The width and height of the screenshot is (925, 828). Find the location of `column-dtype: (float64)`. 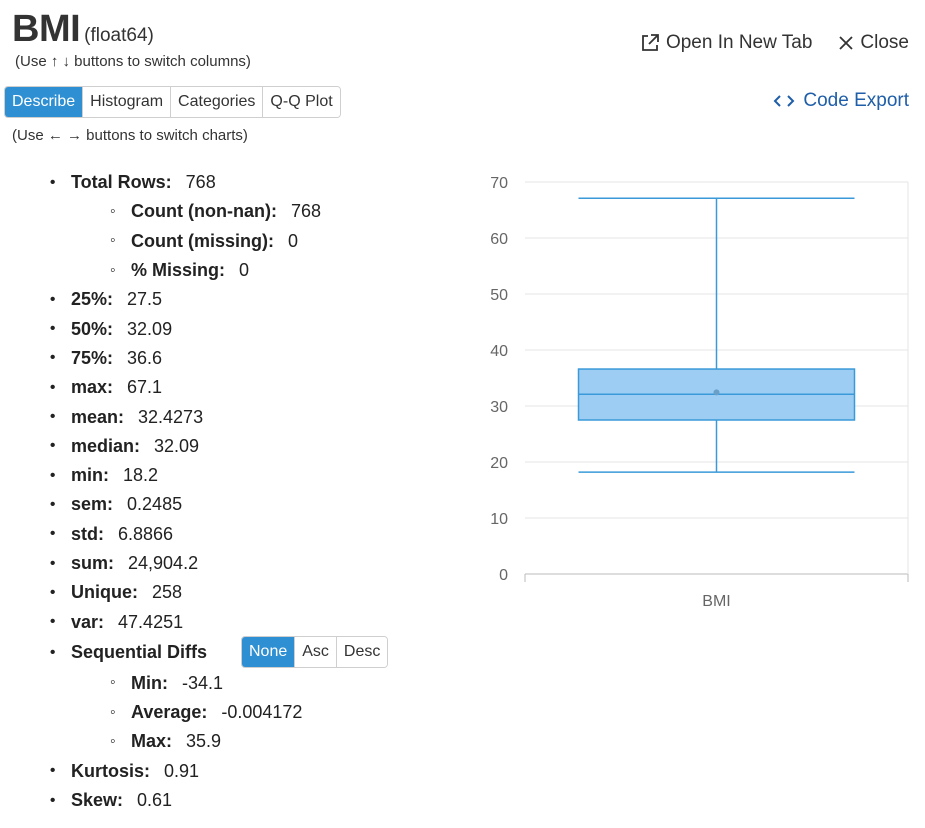

column-dtype: (float64) is located at coordinates (119, 35).